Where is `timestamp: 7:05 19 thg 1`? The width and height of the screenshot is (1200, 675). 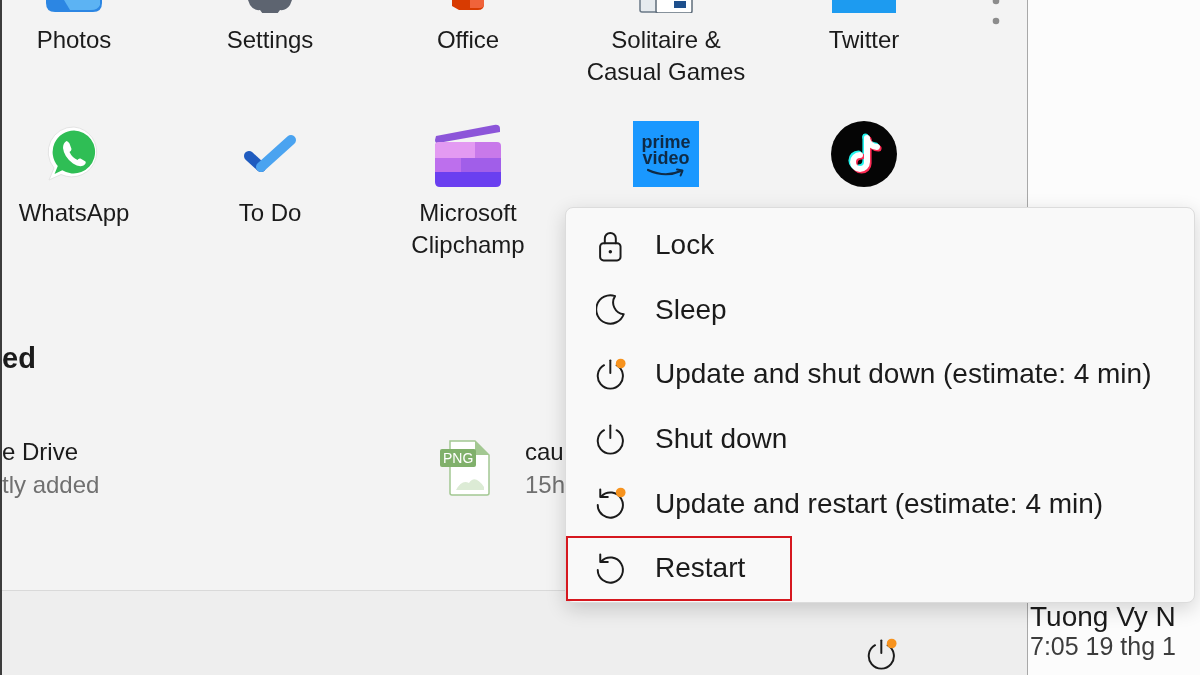 timestamp: 7:05 19 thg 1 is located at coordinates (1103, 646).